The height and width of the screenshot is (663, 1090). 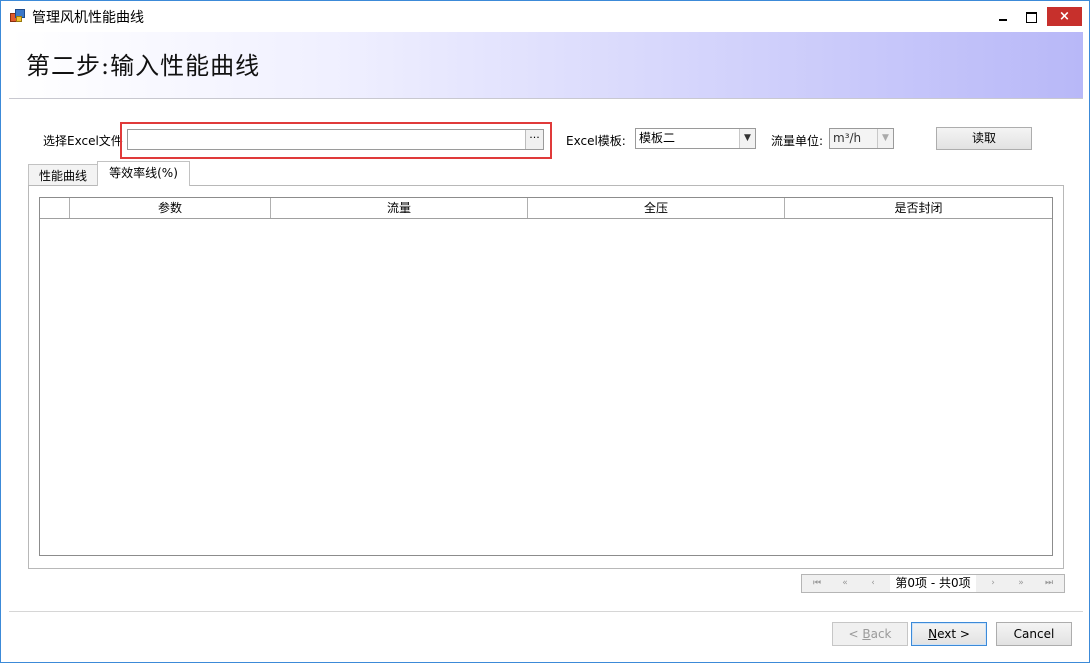 I want to click on step-title: 第二步:输入性能曲线, so click(x=143, y=66).